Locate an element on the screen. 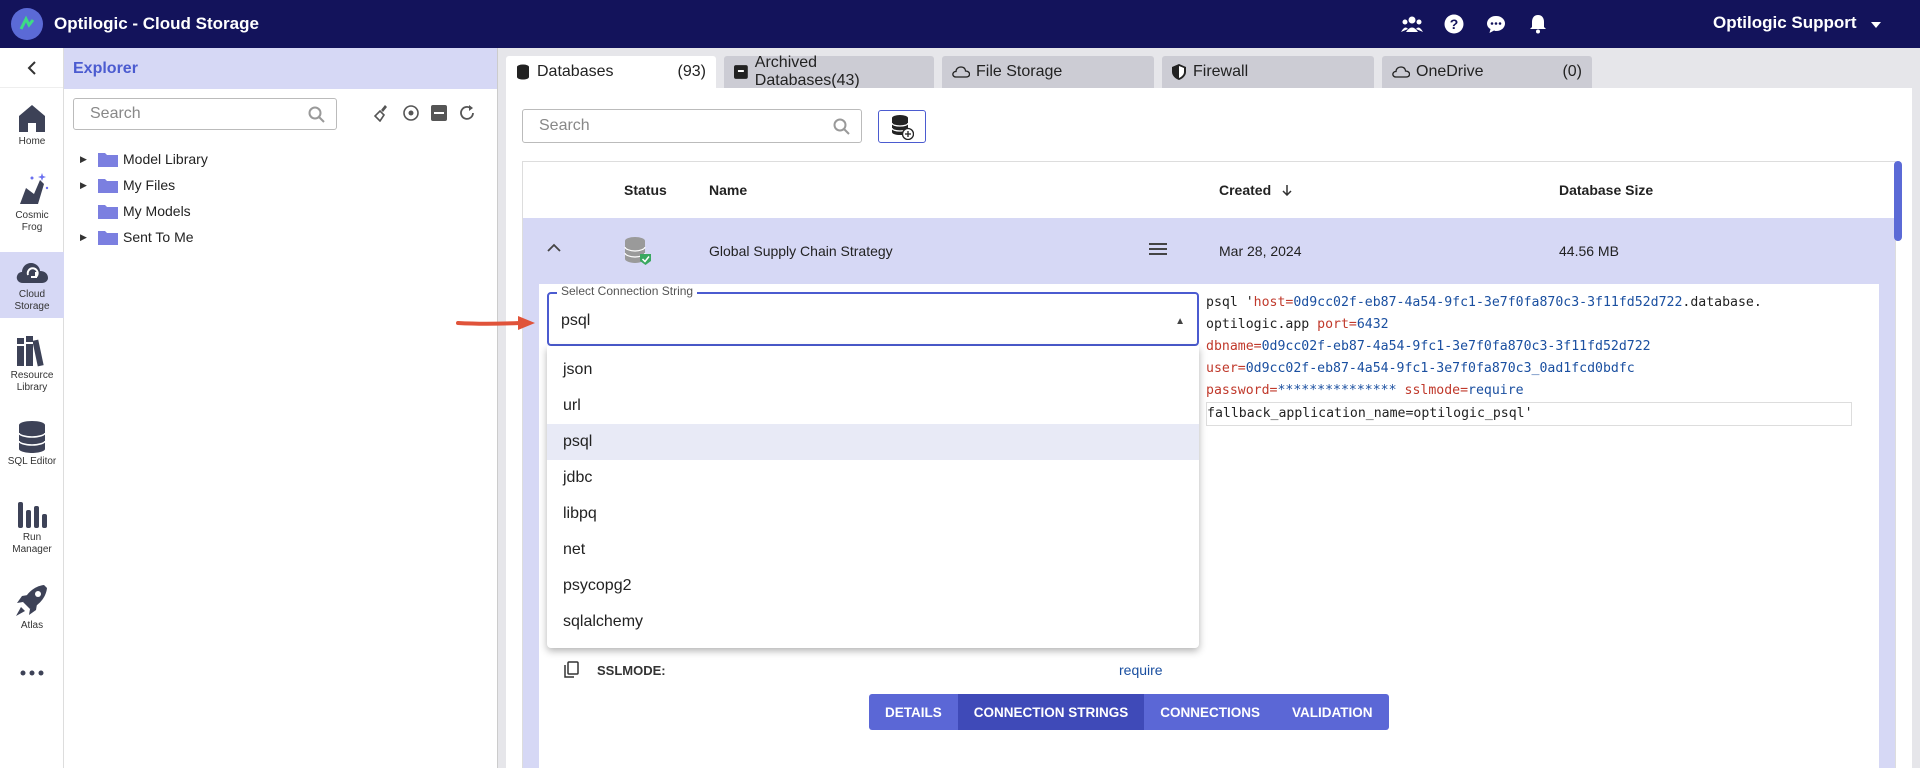  database-add-icon is located at coordinates (902, 127).